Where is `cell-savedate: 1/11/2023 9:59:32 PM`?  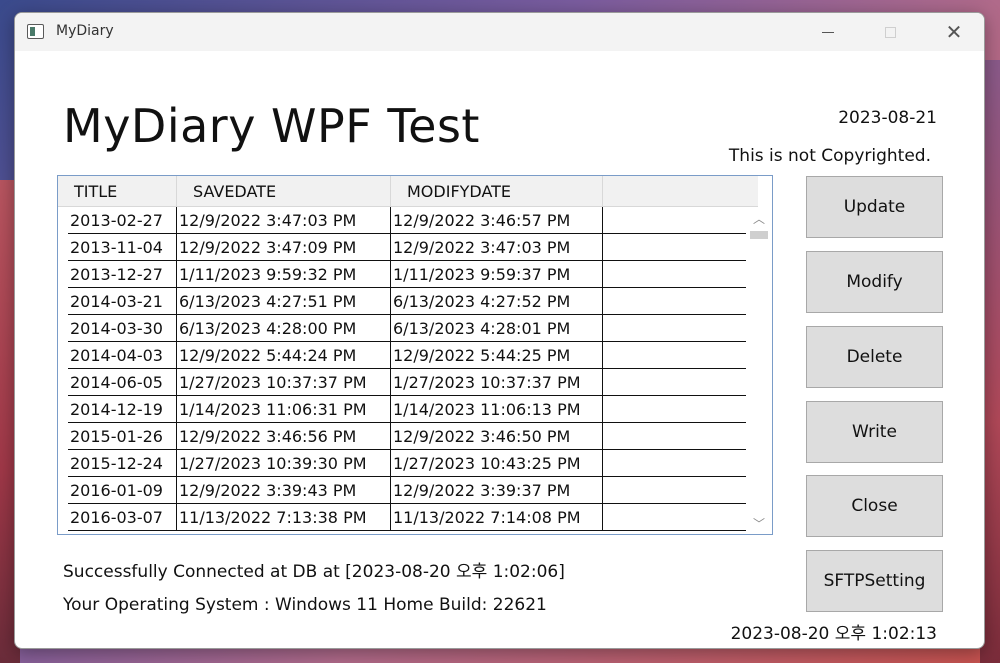
cell-savedate: 1/11/2023 9:59:32 PM is located at coordinates (284, 274).